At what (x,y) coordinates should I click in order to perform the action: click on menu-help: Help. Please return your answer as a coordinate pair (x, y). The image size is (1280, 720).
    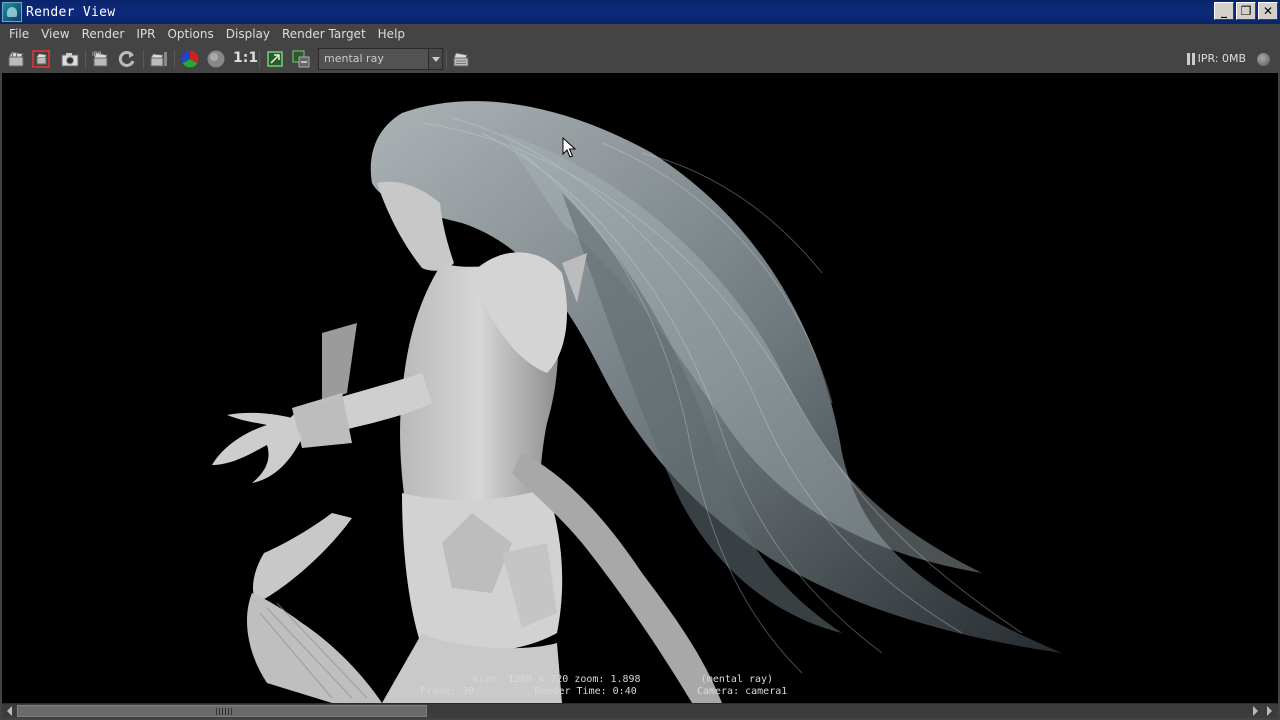
    Looking at the image, I should click on (391, 34).